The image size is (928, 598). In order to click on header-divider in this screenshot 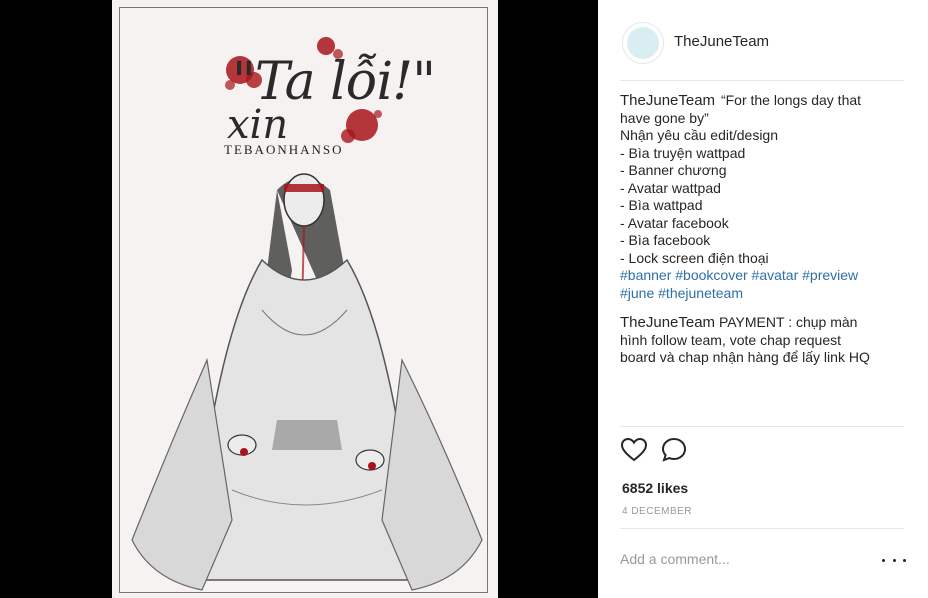, I will do `click(762, 80)`.